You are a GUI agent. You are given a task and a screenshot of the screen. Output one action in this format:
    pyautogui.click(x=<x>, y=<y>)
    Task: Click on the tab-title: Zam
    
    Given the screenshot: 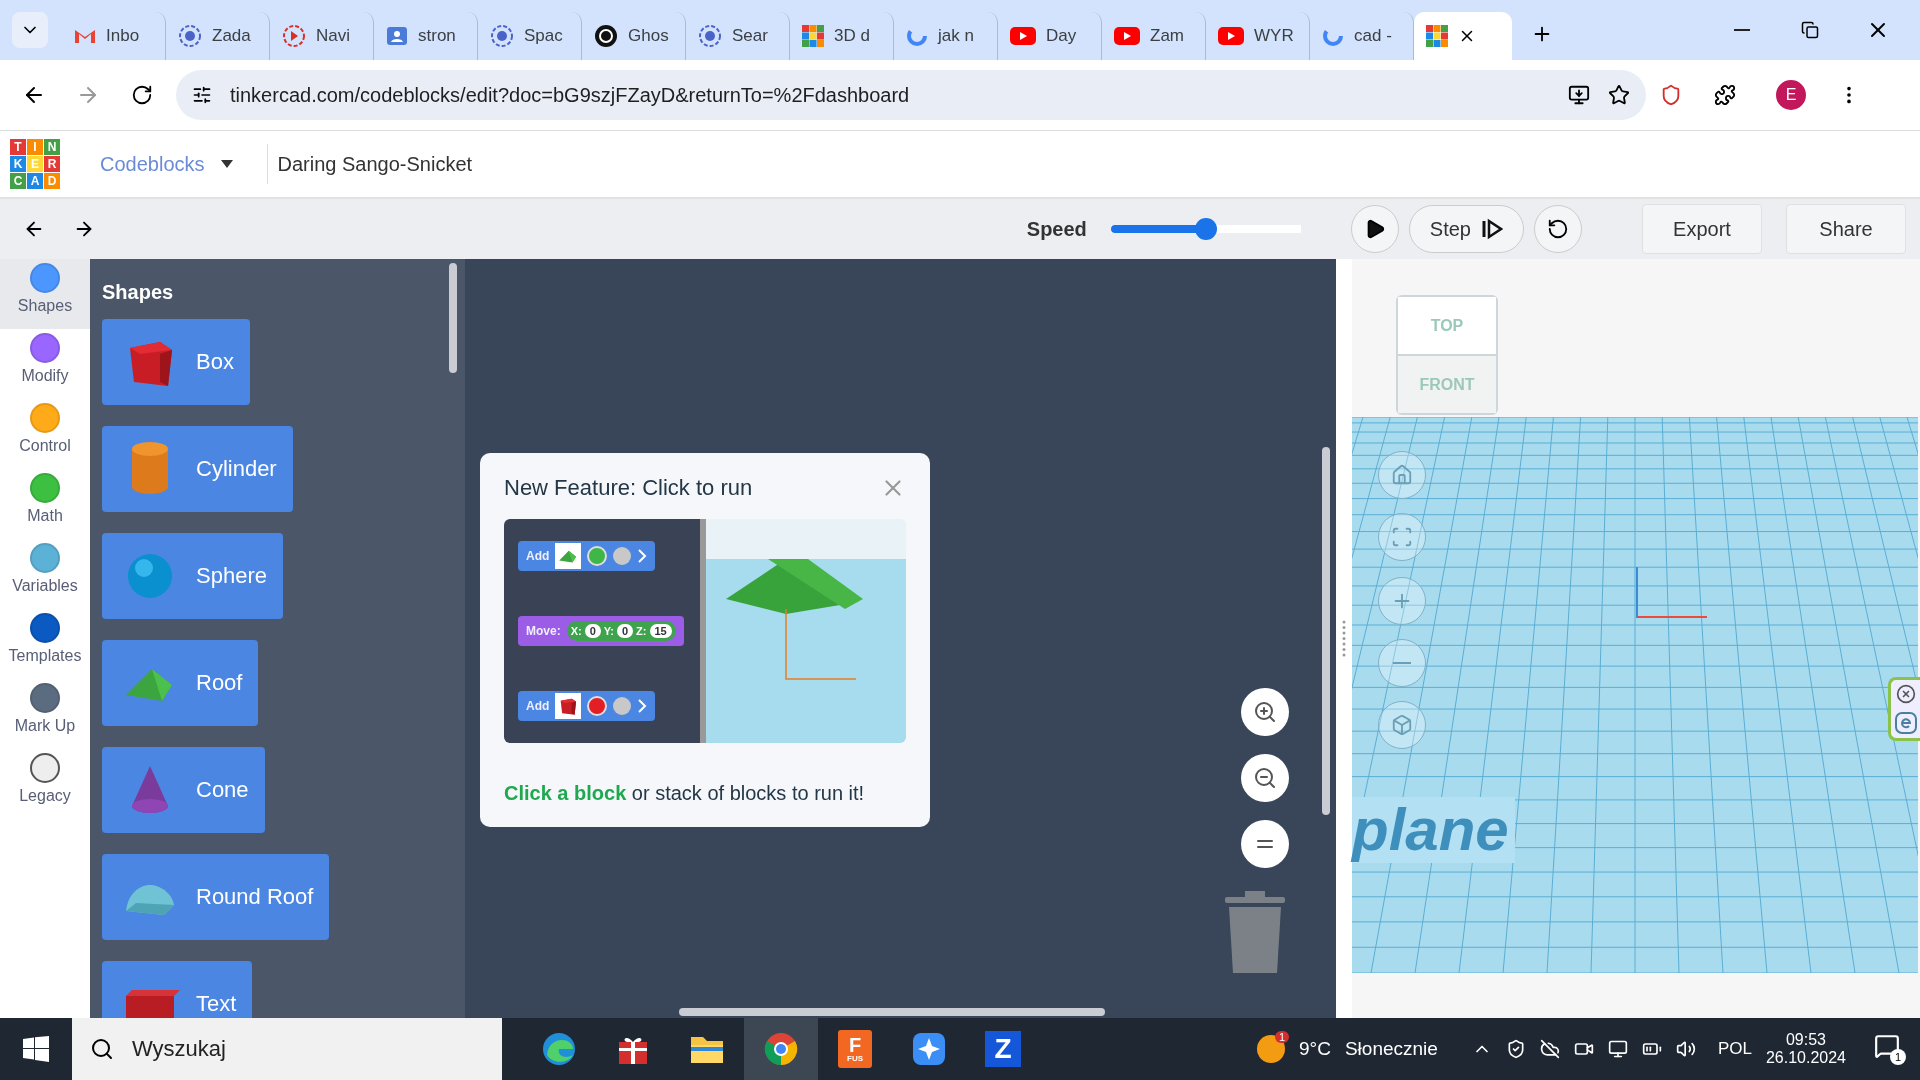 What is the action you would take?
    pyautogui.click(x=1167, y=36)
    